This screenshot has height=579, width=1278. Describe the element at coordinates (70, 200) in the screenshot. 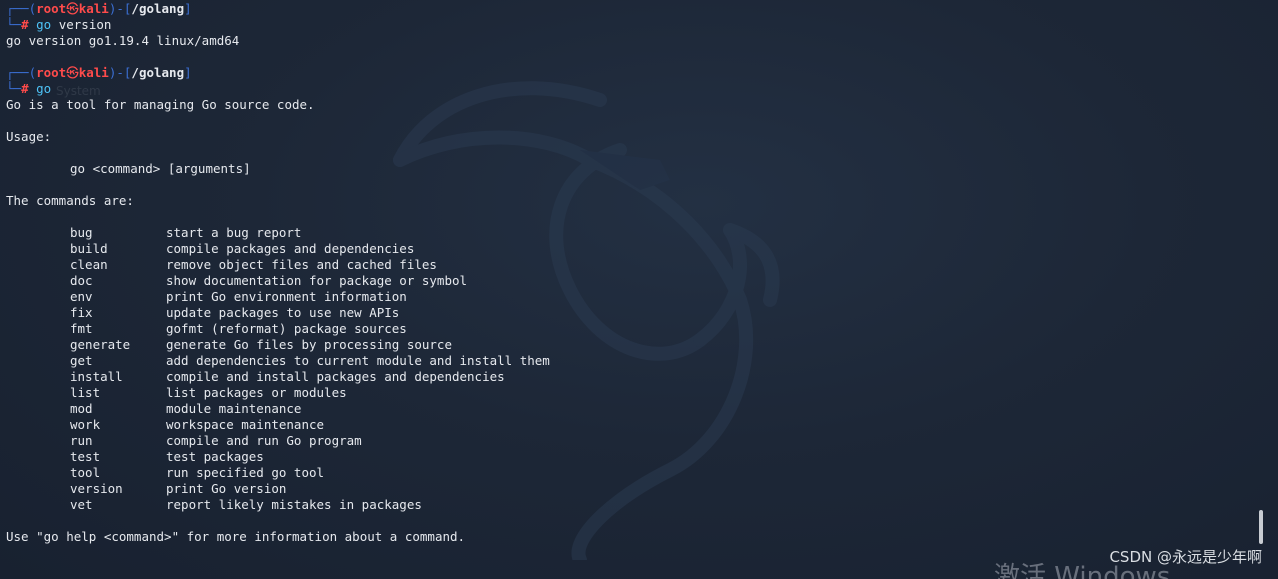

I see `commands-label: The commands are:` at that location.